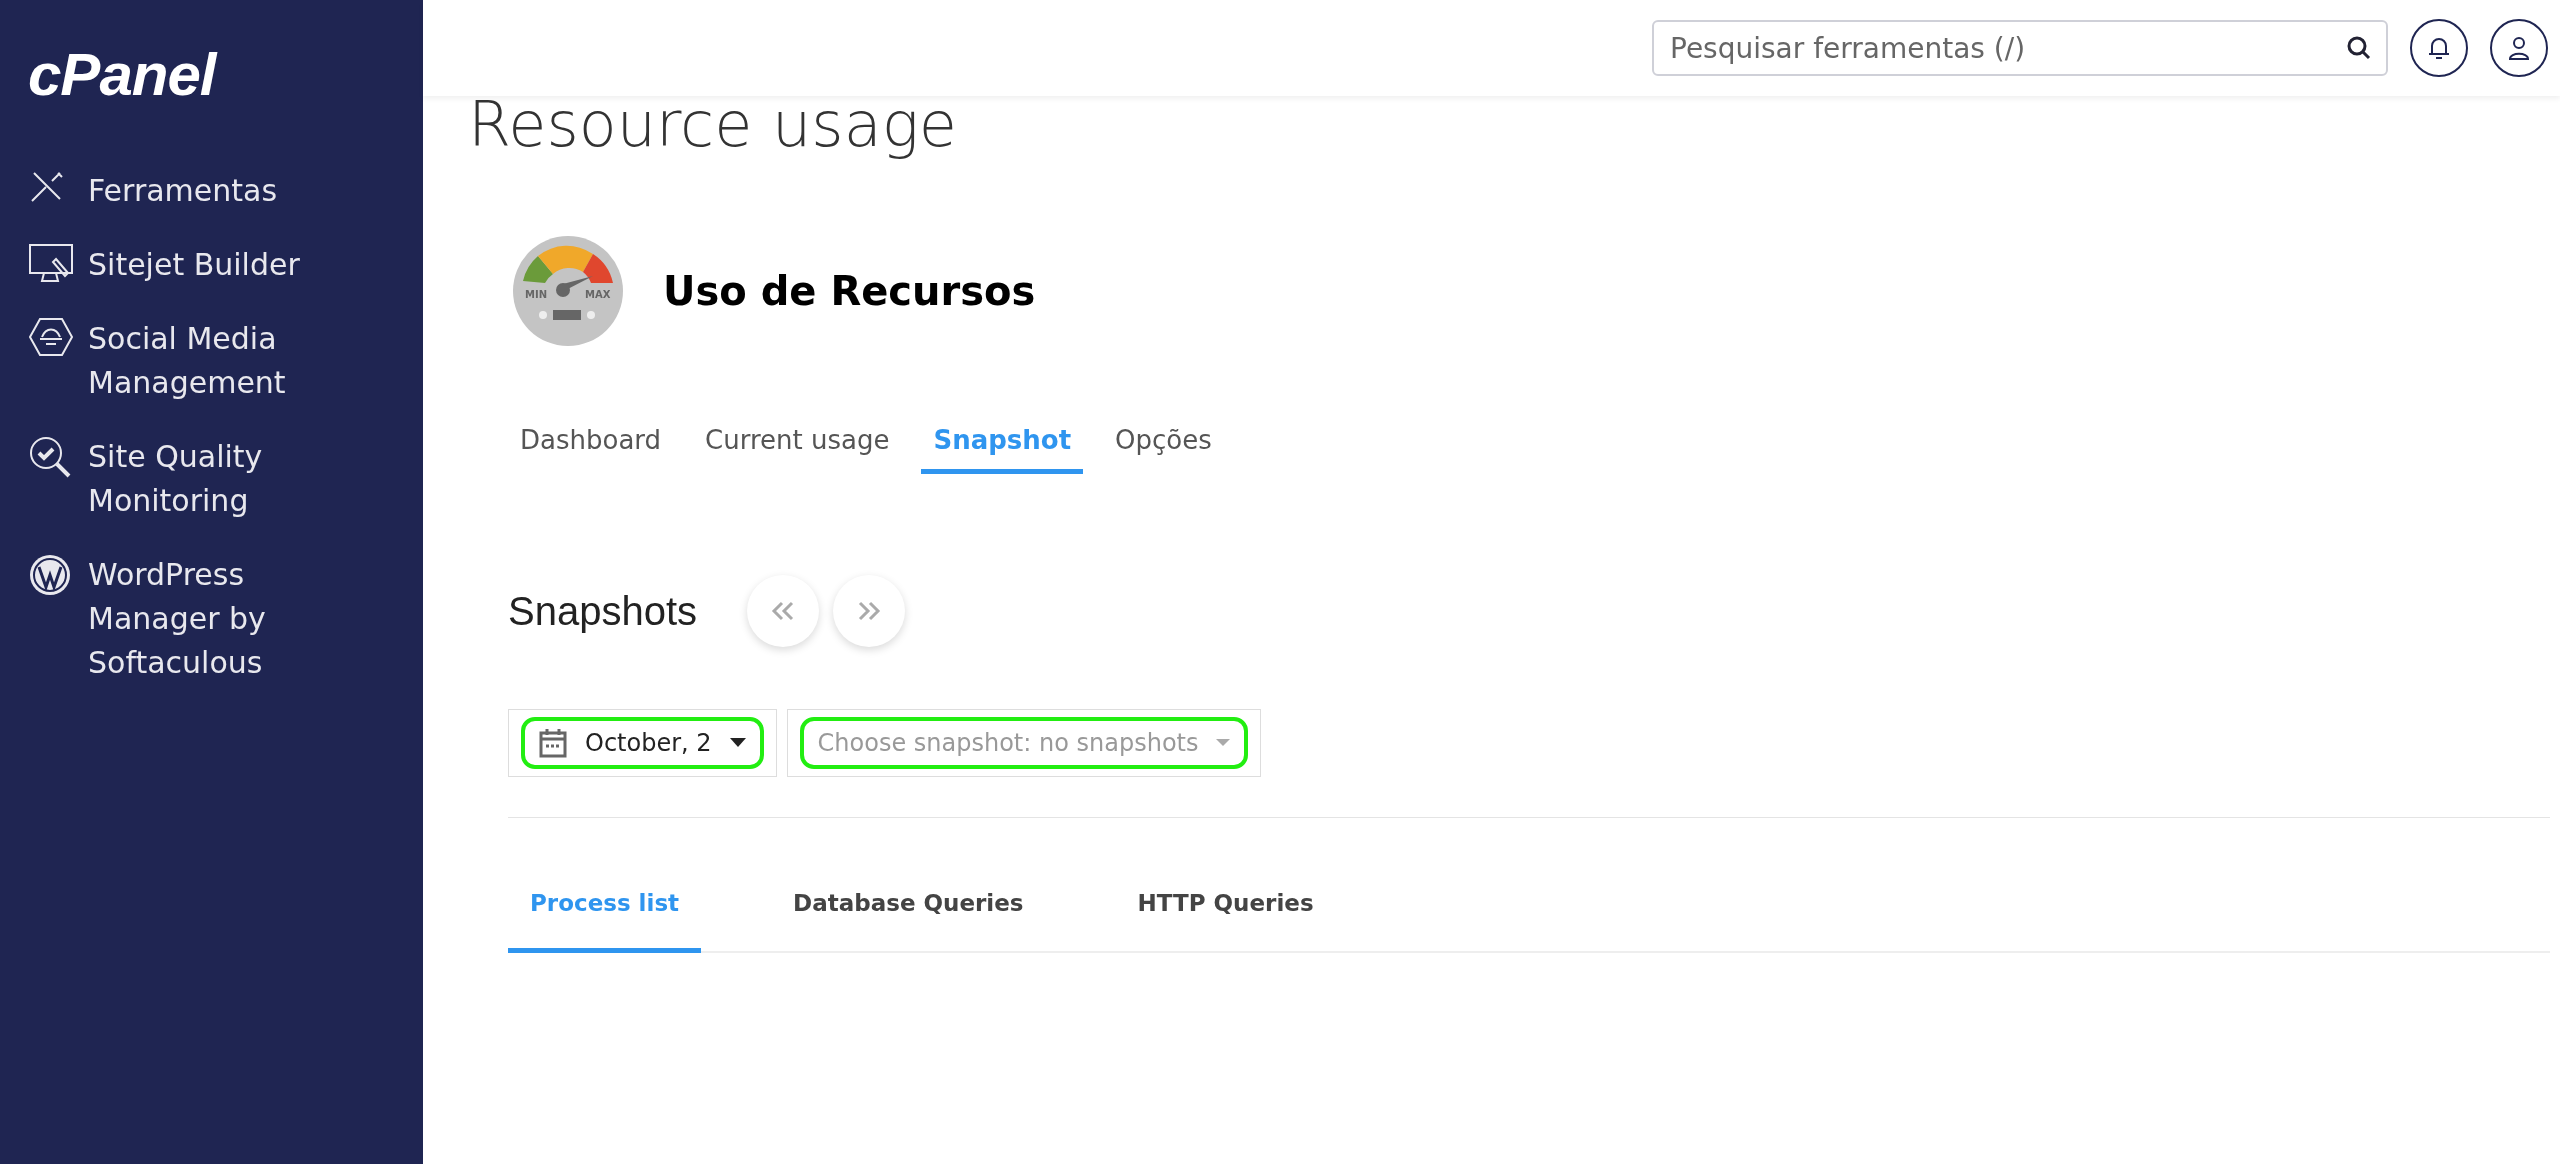  Describe the element at coordinates (51, 264) in the screenshot. I see `monitor-pencil-icon` at that location.